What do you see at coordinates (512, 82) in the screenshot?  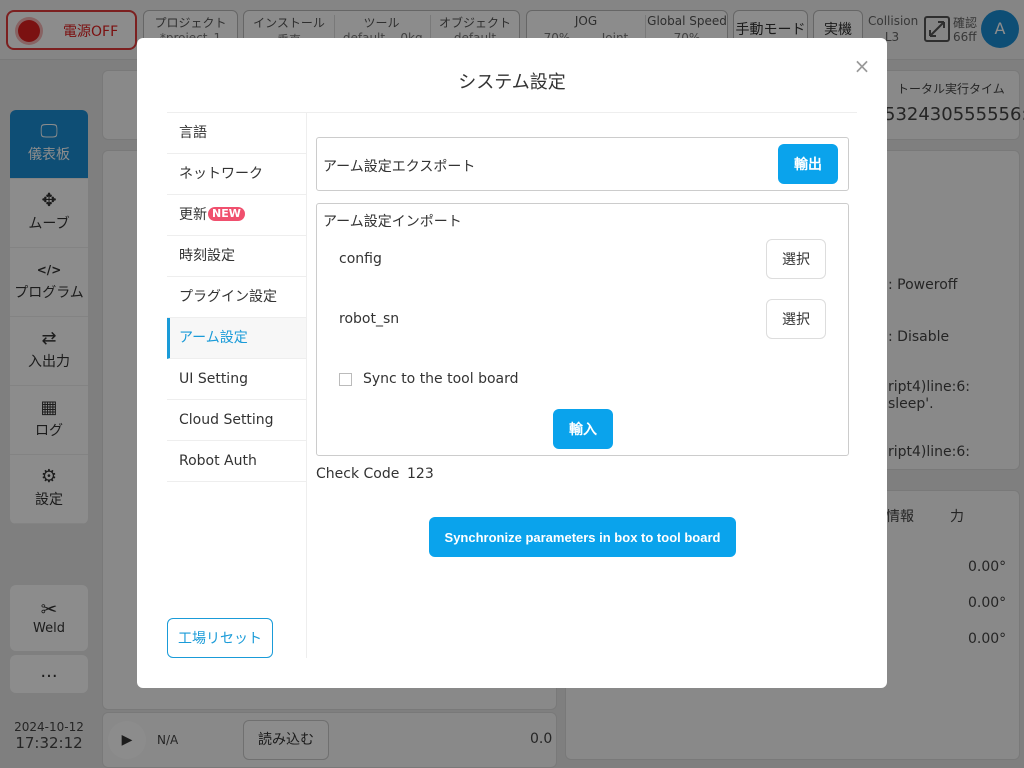 I see `modal-title: システム設定` at bounding box center [512, 82].